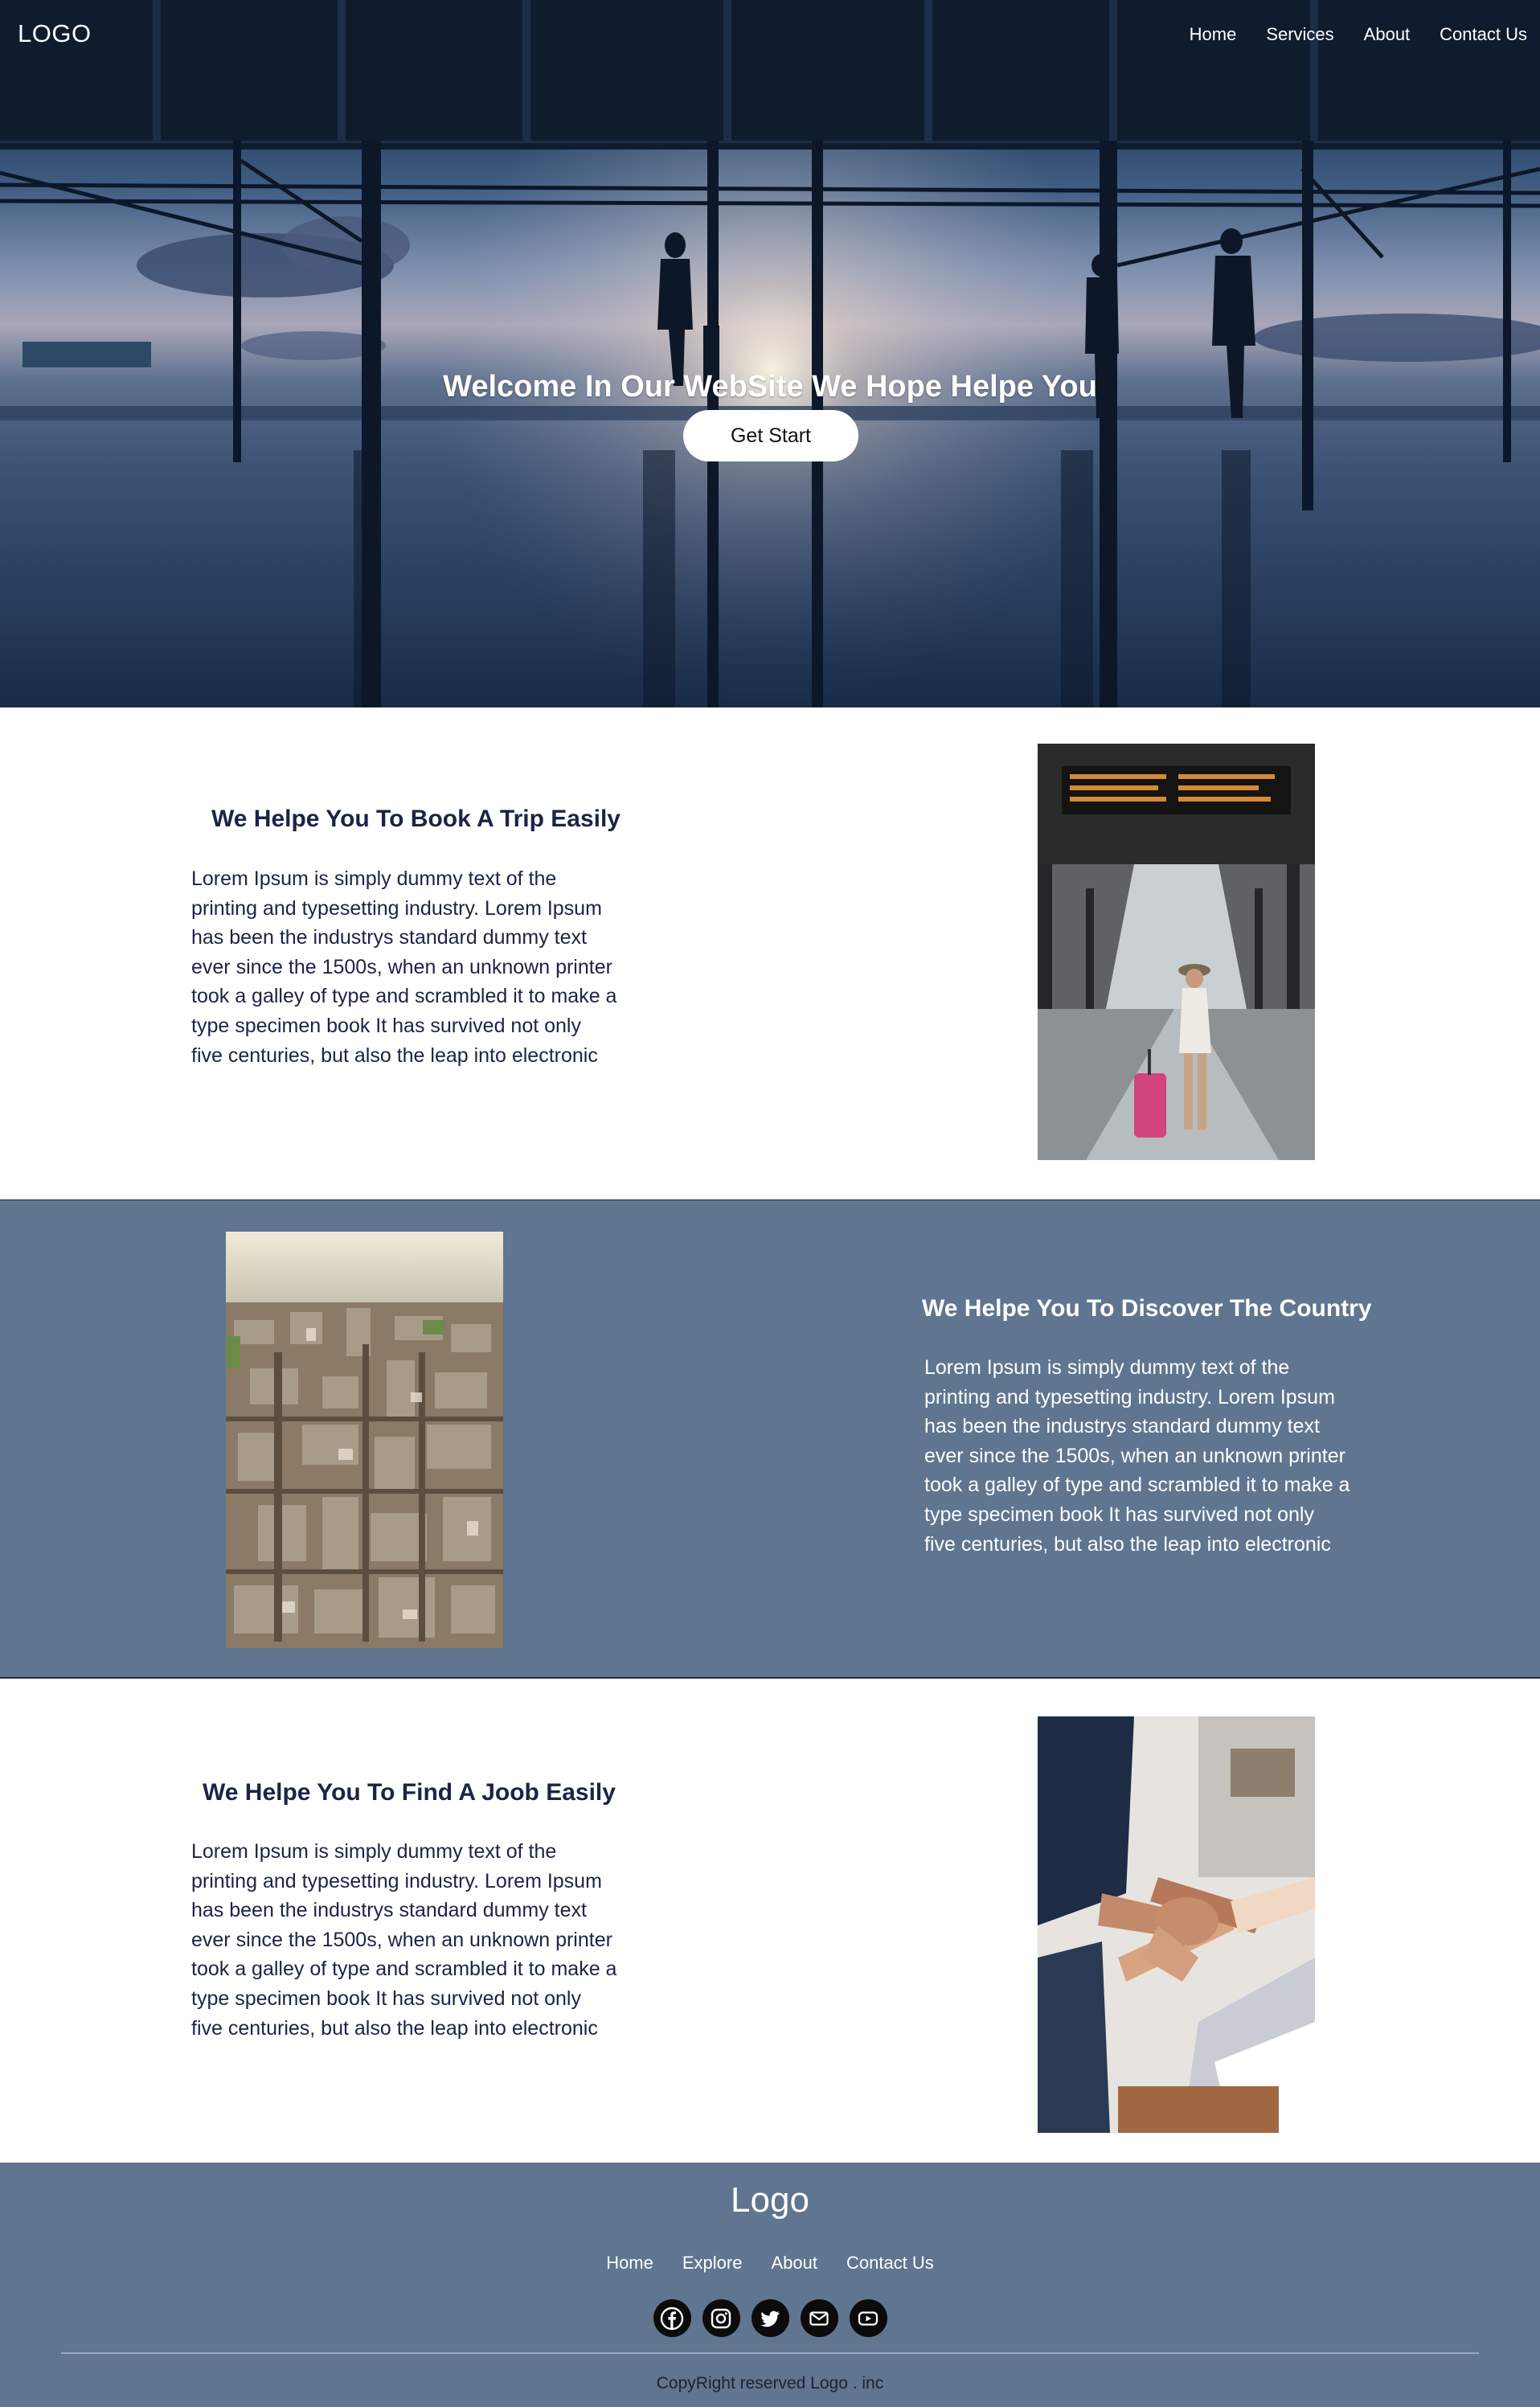 The image size is (1540, 2407). I want to click on nav-link-contact: Contact Us, so click(1483, 34).